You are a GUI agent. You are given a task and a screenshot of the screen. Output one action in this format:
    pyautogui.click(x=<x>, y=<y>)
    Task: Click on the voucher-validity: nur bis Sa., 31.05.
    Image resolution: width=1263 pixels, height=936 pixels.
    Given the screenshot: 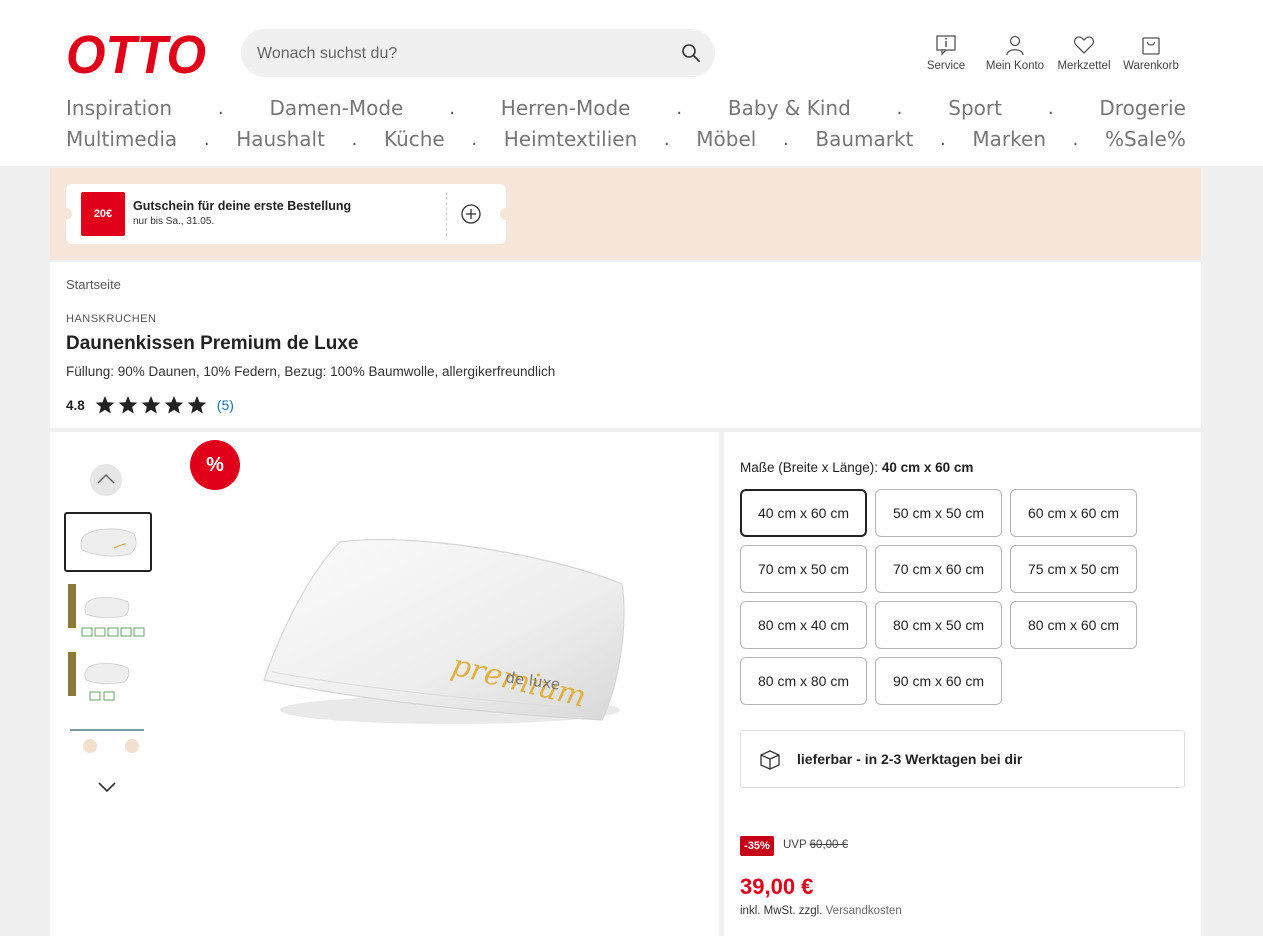 What is the action you would take?
    pyautogui.click(x=174, y=221)
    